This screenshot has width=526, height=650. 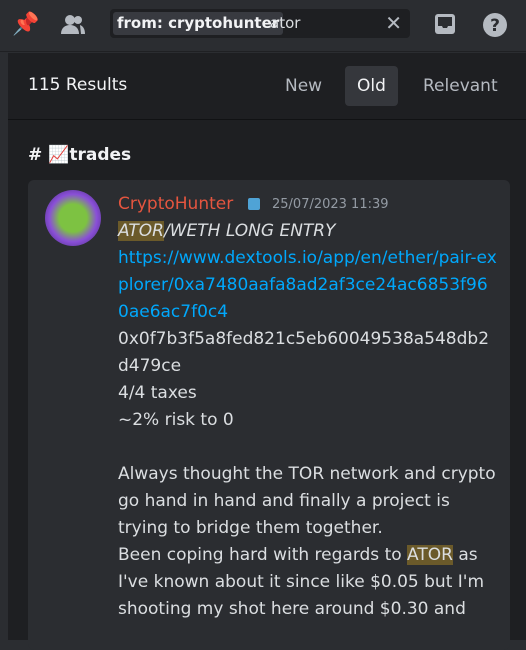 I want to click on pin-icon: 📌, so click(x=25, y=25).